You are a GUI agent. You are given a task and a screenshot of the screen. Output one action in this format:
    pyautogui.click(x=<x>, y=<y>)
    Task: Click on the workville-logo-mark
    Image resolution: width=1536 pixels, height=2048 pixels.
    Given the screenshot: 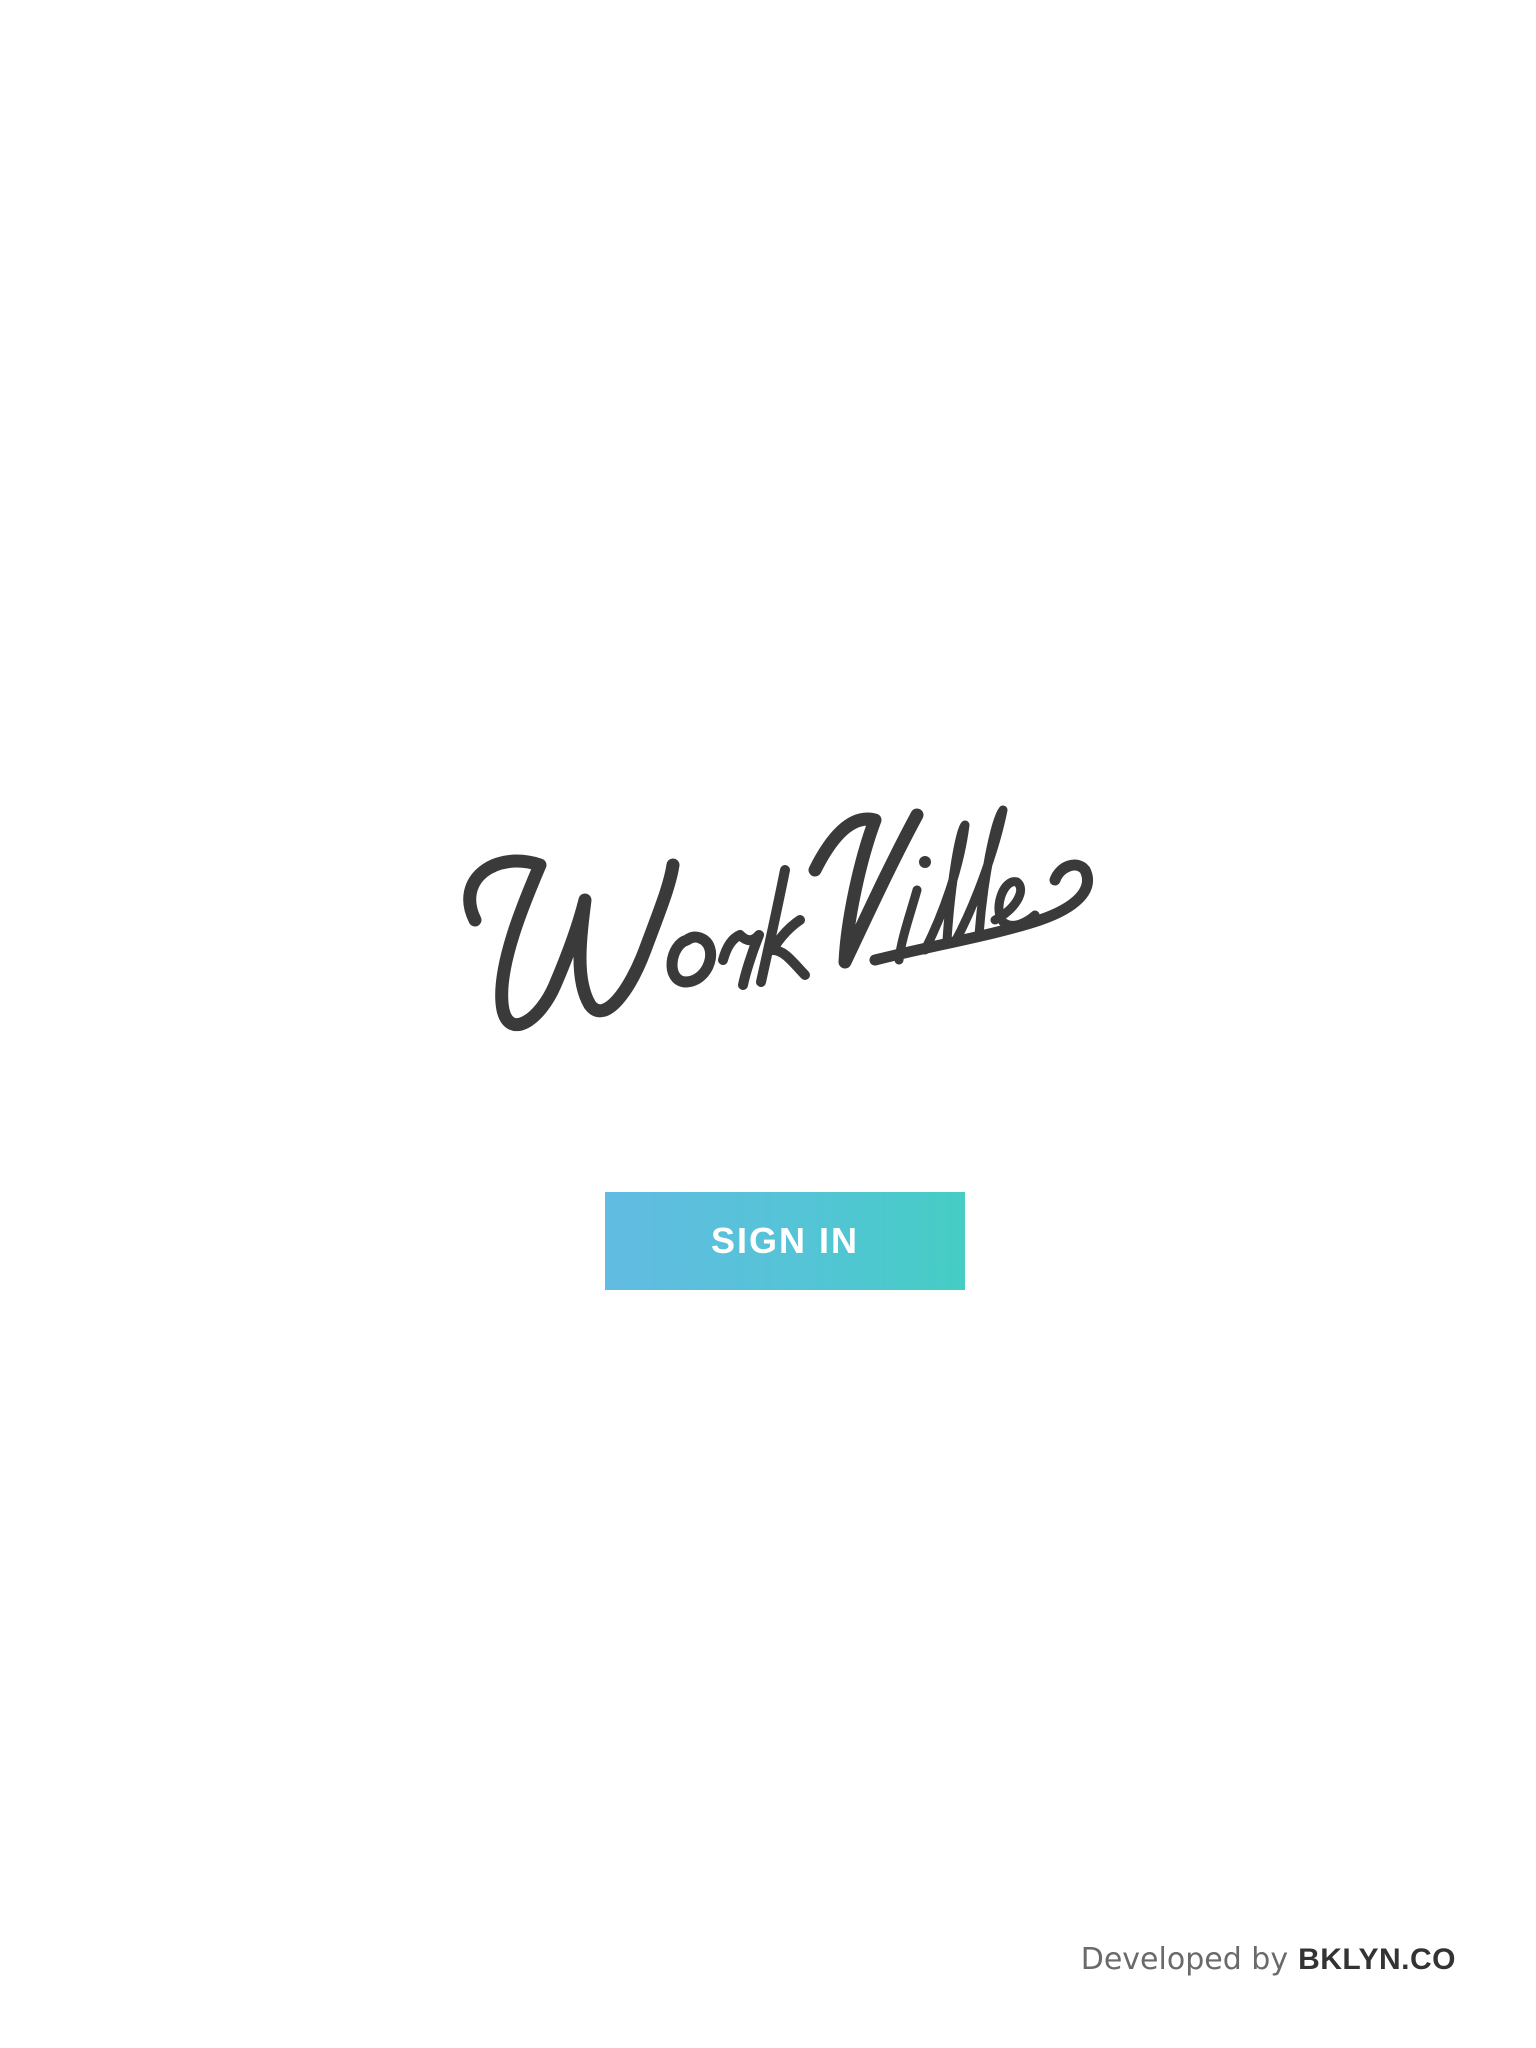 What is the action you would take?
    pyautogui.click(x=778, y=918)
    